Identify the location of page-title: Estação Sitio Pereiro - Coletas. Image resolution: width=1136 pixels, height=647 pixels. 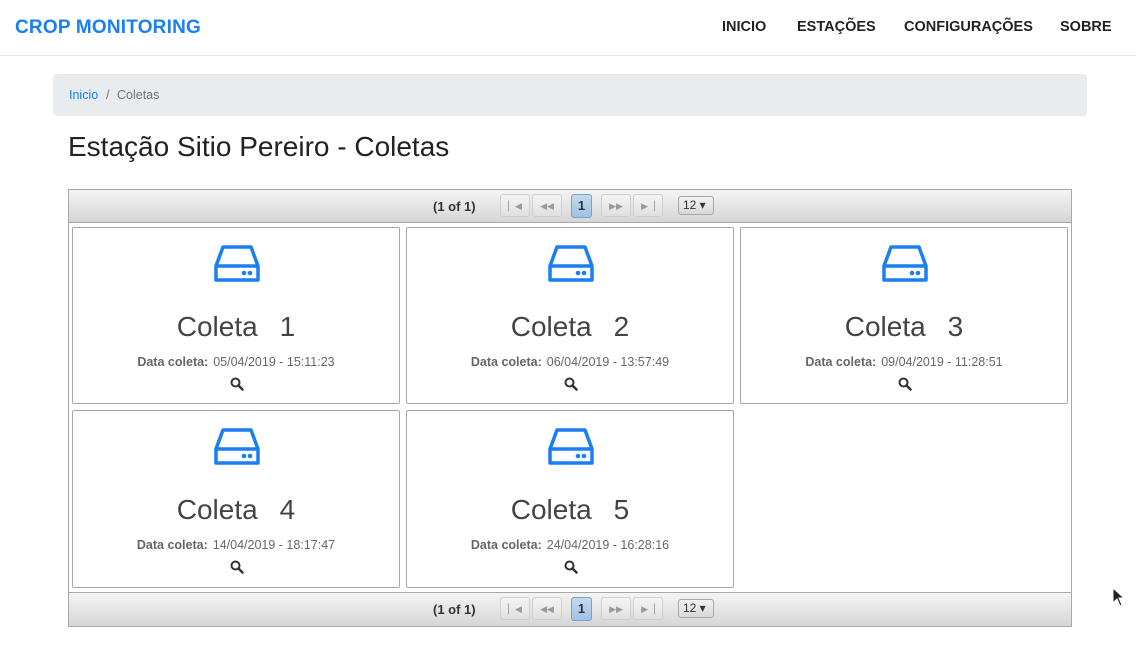
(259, 146).